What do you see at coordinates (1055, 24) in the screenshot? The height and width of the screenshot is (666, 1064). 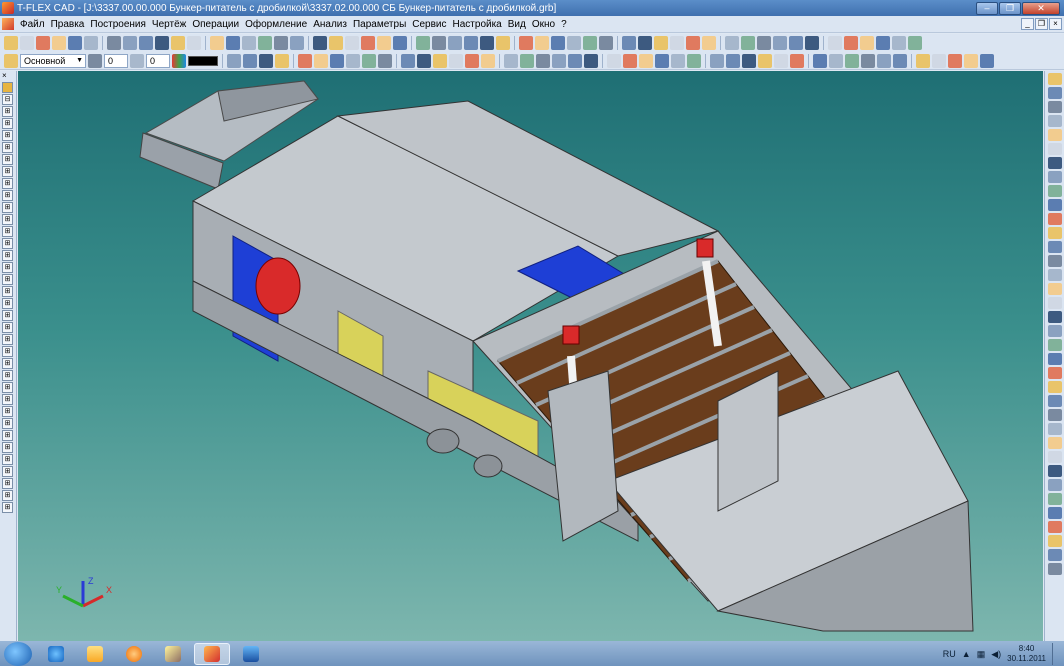 I see `doc-close-button: ×` at bounding box center [1055, 24].